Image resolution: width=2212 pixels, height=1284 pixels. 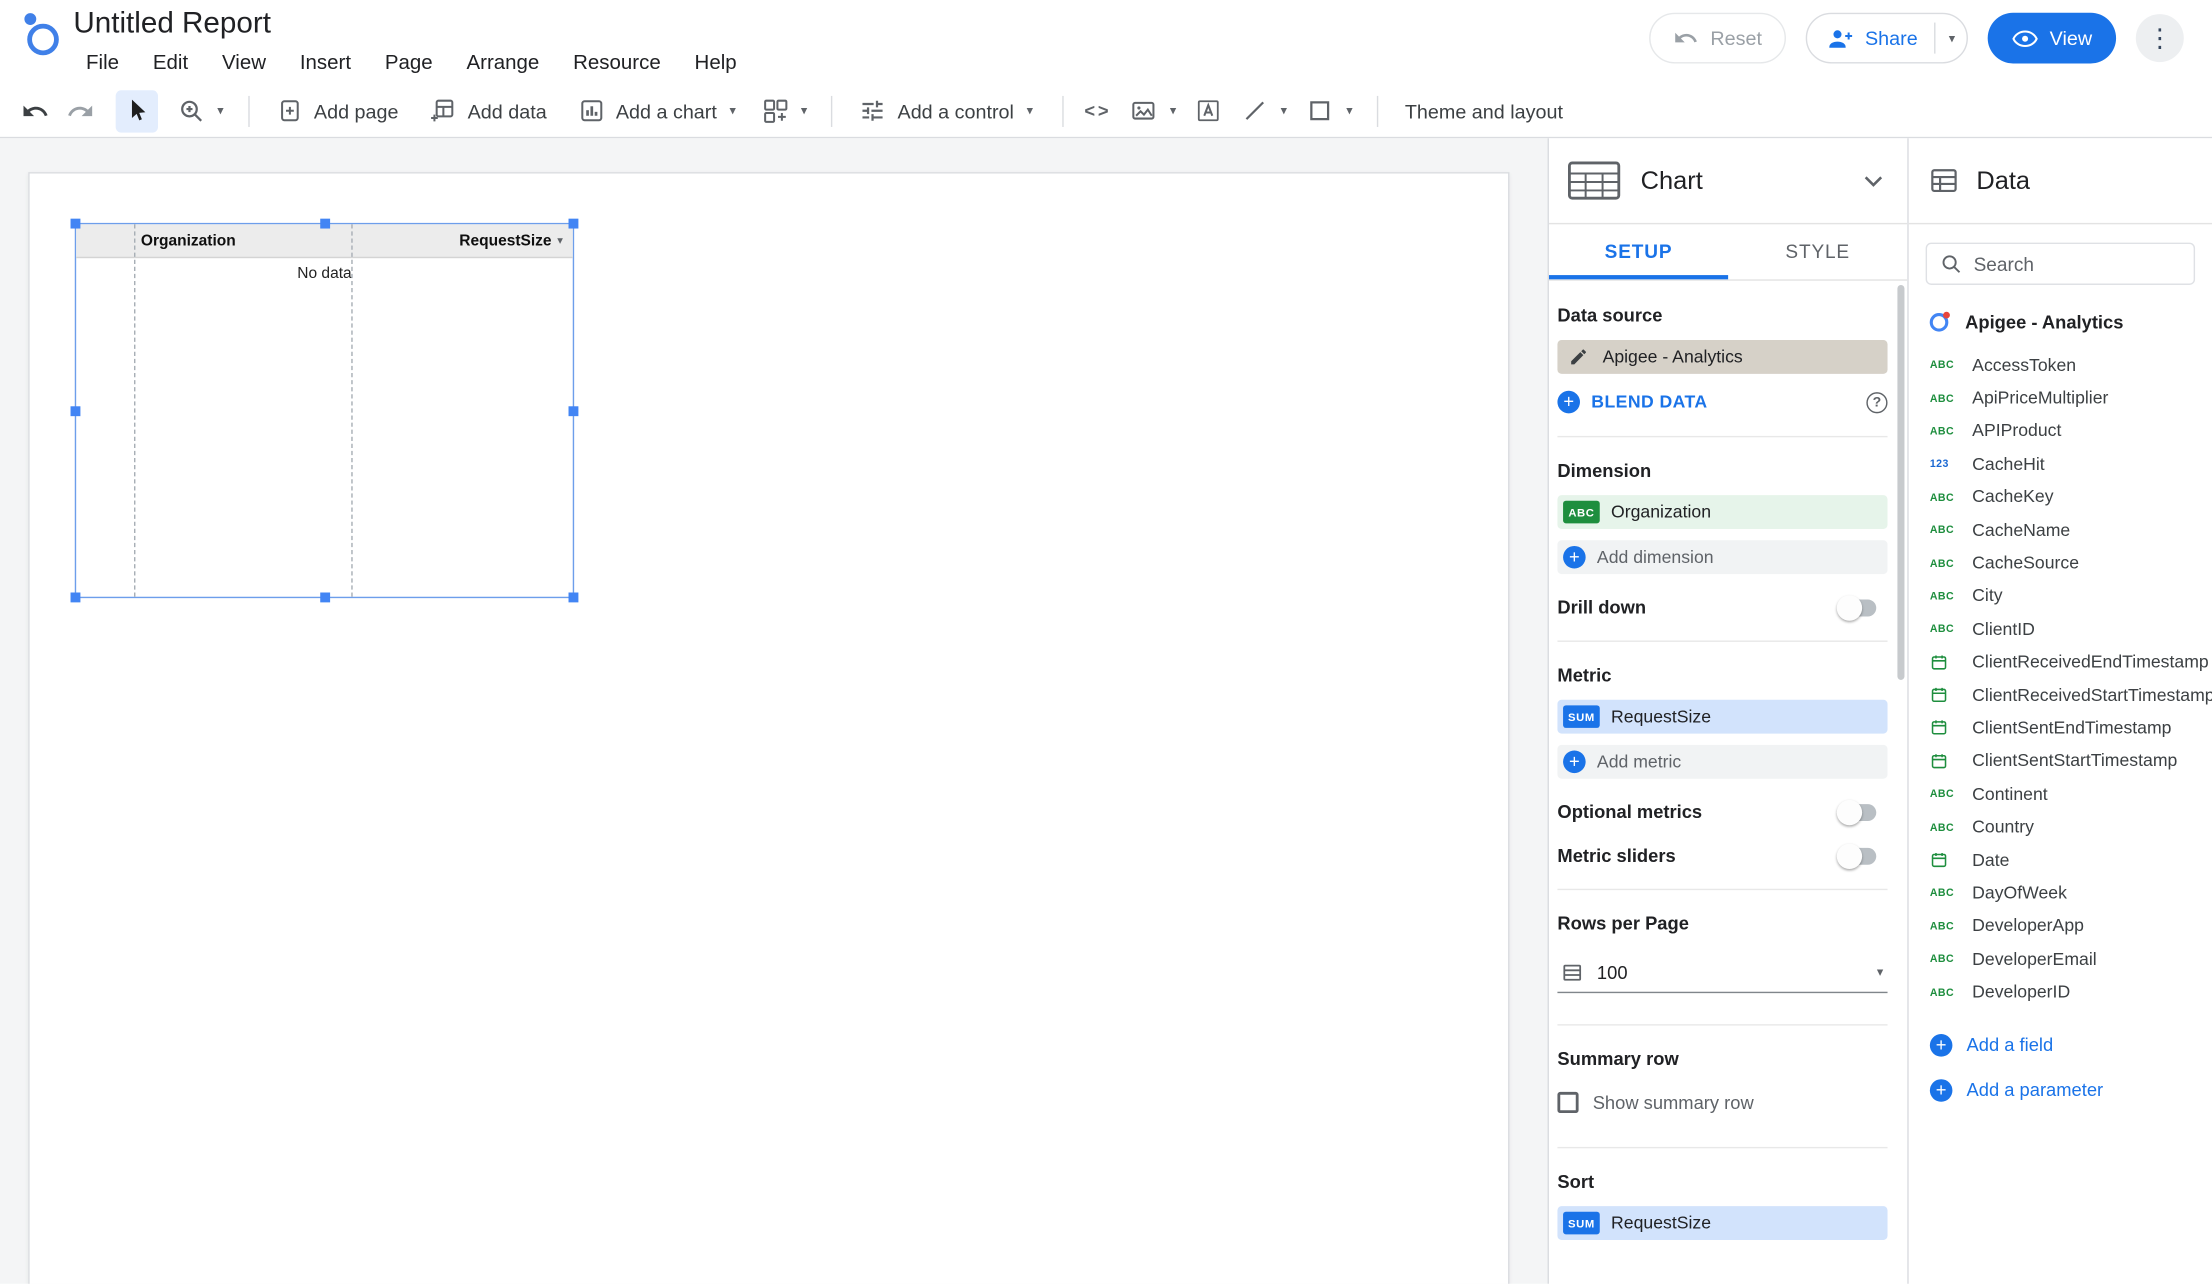 What do you see at coordinates (2060, 694) in the screenshot?
I see `field-ClientReceivedStartTimestamp: ClientReceivedStartTimestamp` at bounding box center [2060, 694].